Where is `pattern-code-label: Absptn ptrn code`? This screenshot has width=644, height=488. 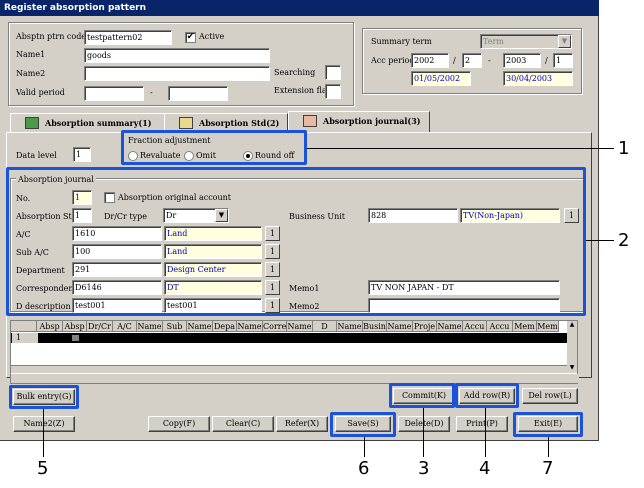 pattern-code-label: Absptn ptrn code is located at coordinates (51, 36).